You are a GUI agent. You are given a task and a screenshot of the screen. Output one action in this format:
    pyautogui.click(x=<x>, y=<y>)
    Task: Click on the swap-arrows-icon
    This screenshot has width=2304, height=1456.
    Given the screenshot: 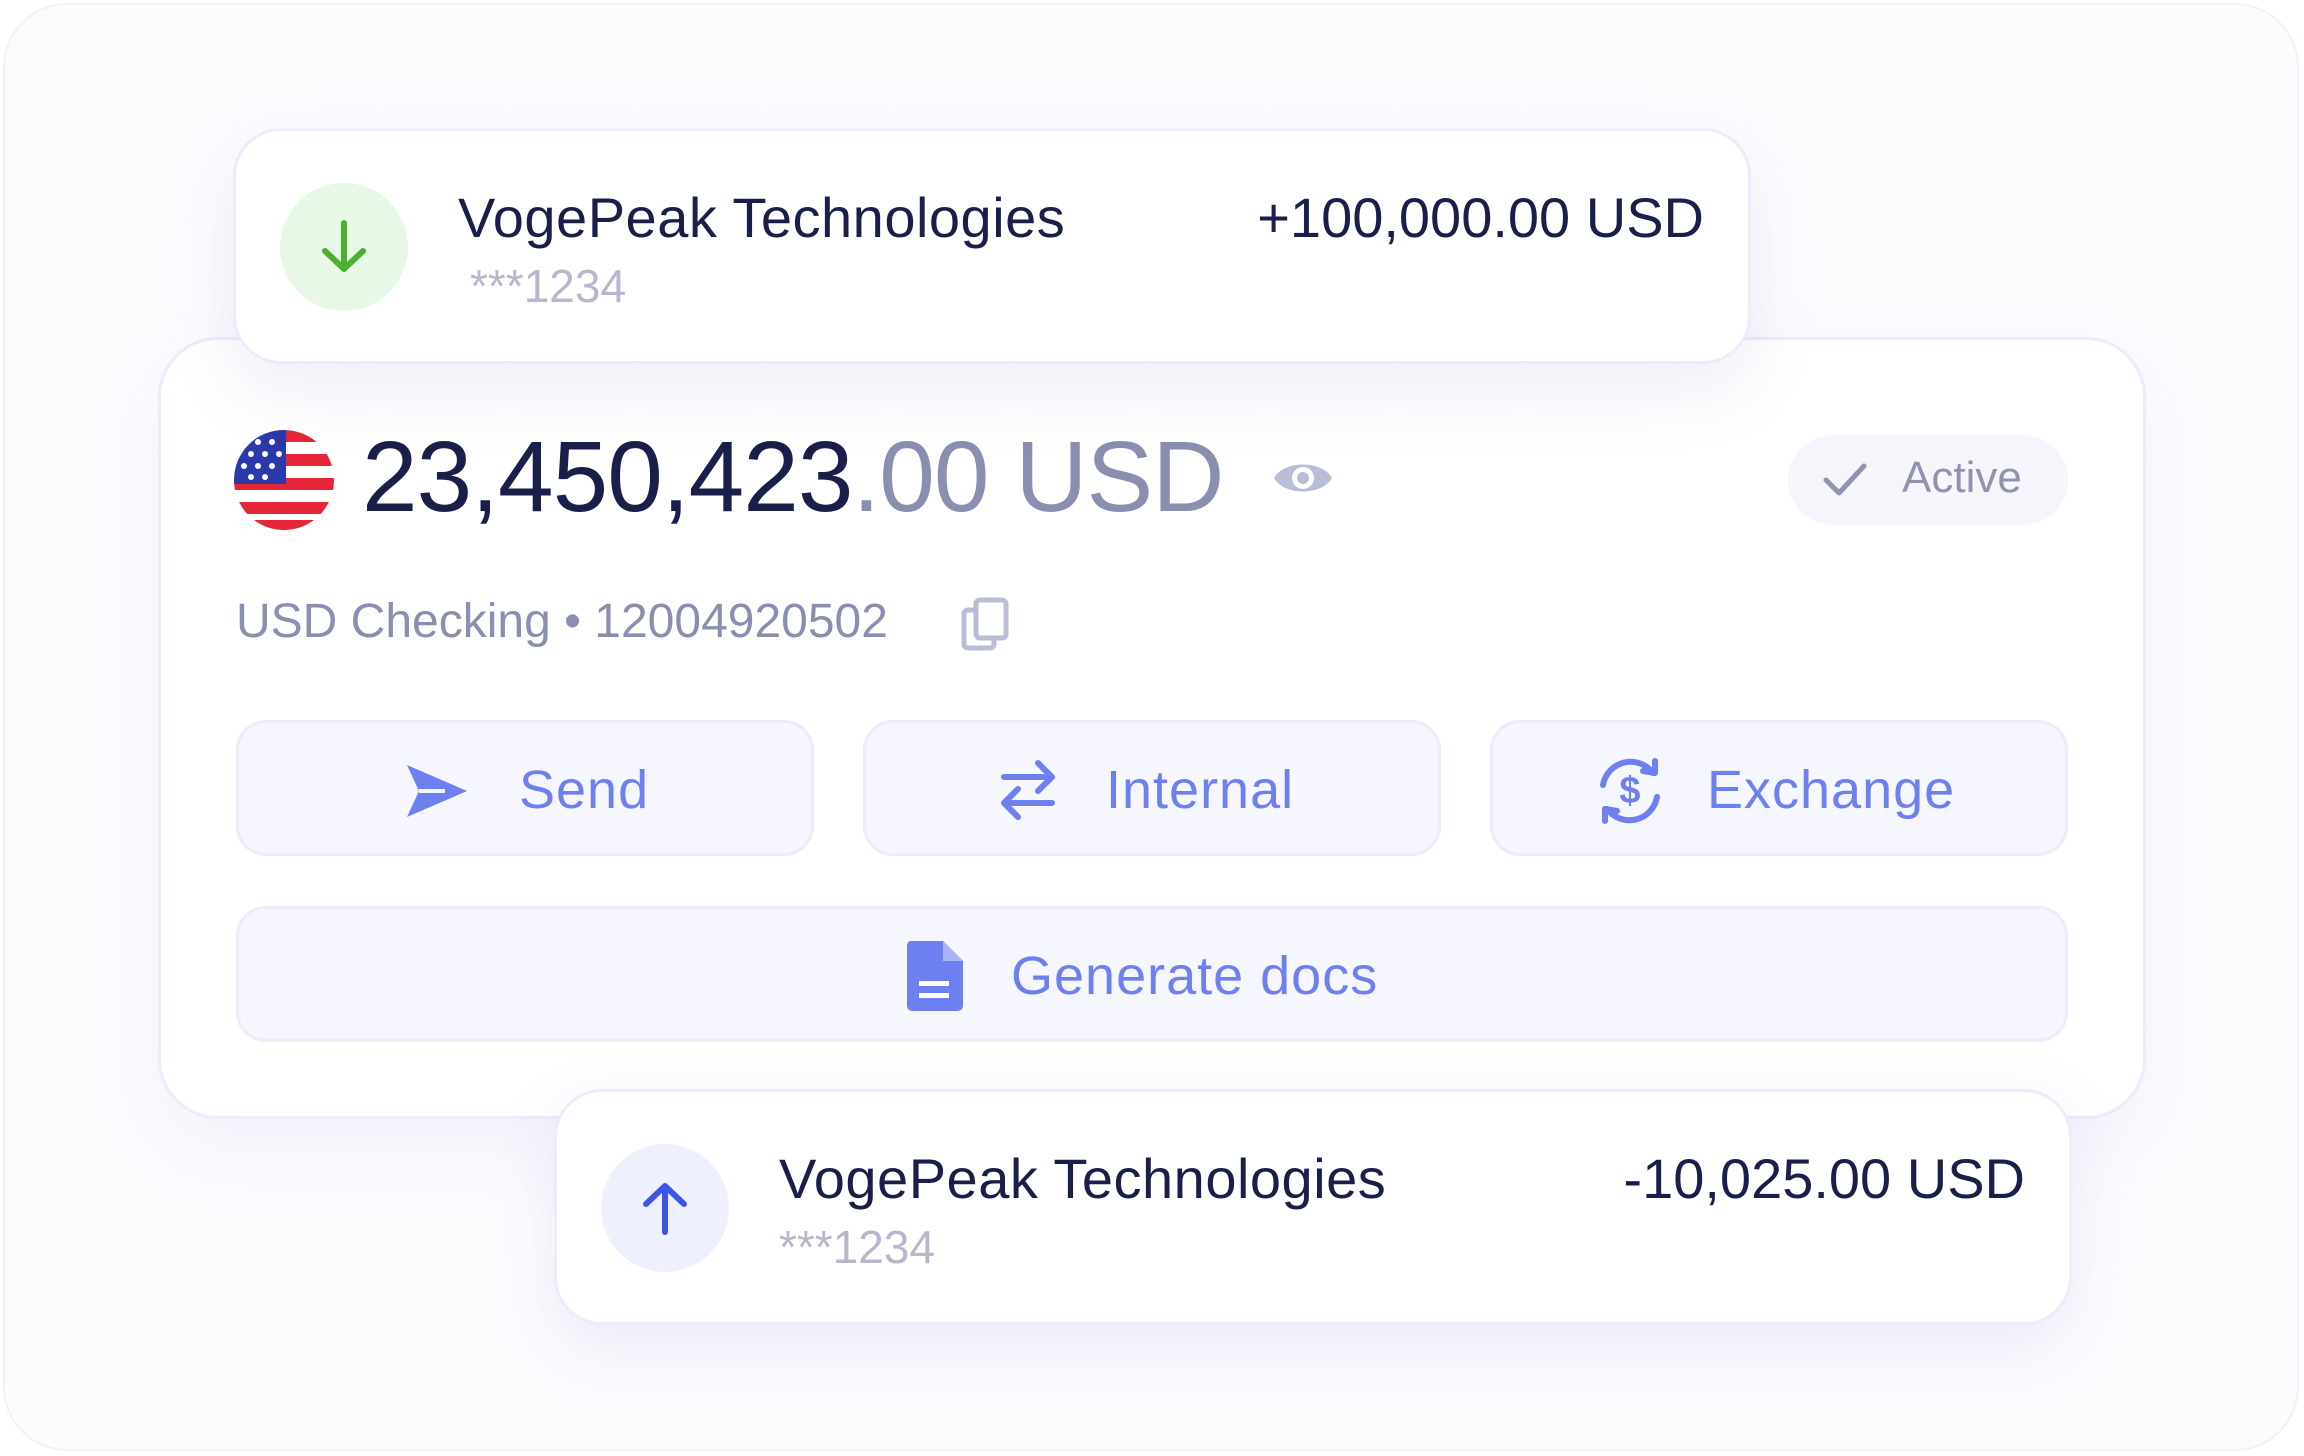 What is the action you would take?
    pyautogui.click(x=1028, y=790)
    